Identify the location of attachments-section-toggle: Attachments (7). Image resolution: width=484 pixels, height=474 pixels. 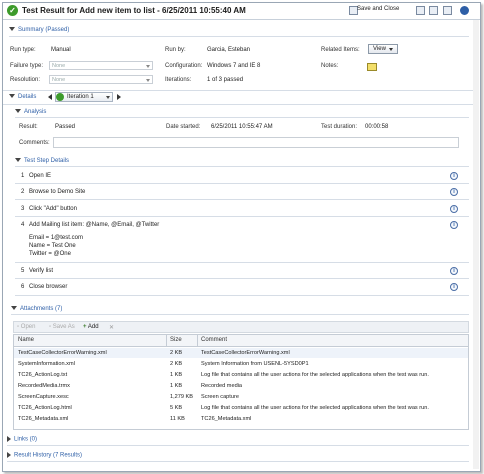
(36, 309).